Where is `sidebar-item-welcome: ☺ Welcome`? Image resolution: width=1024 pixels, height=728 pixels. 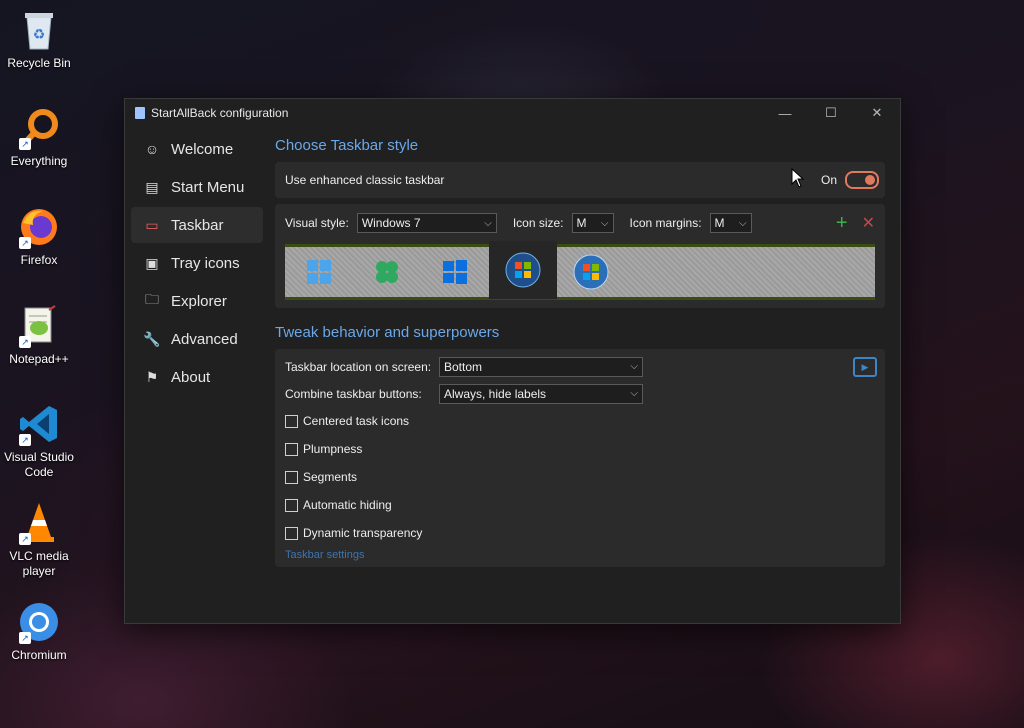
sidebar-item-welcome: ☺ Welcome is located at coordinates (197, 149).